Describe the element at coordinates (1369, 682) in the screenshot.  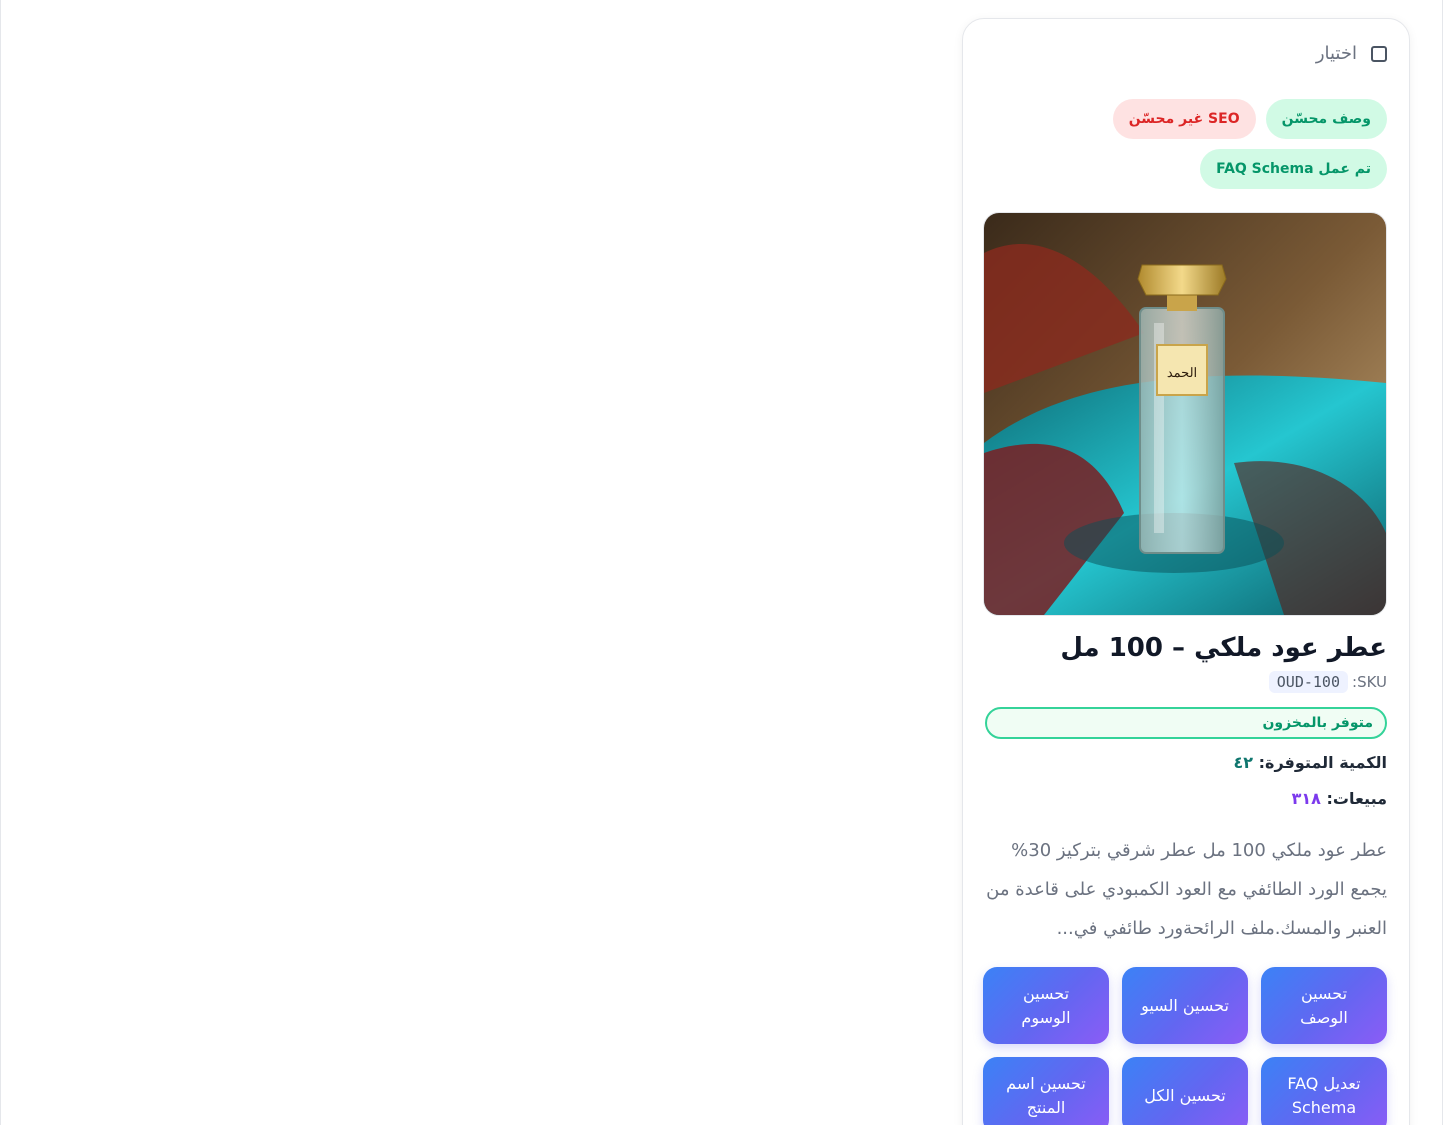
I see `sku-label: SKU:` at that location.